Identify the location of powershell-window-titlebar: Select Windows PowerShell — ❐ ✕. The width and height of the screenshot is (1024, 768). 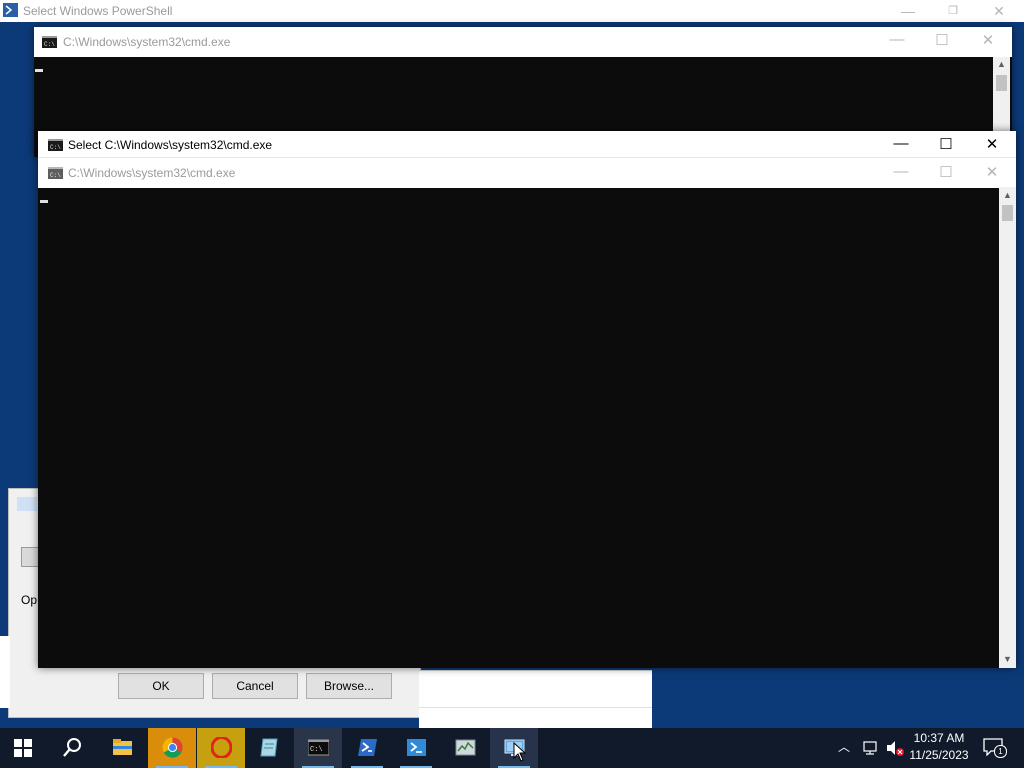
(512, 11).